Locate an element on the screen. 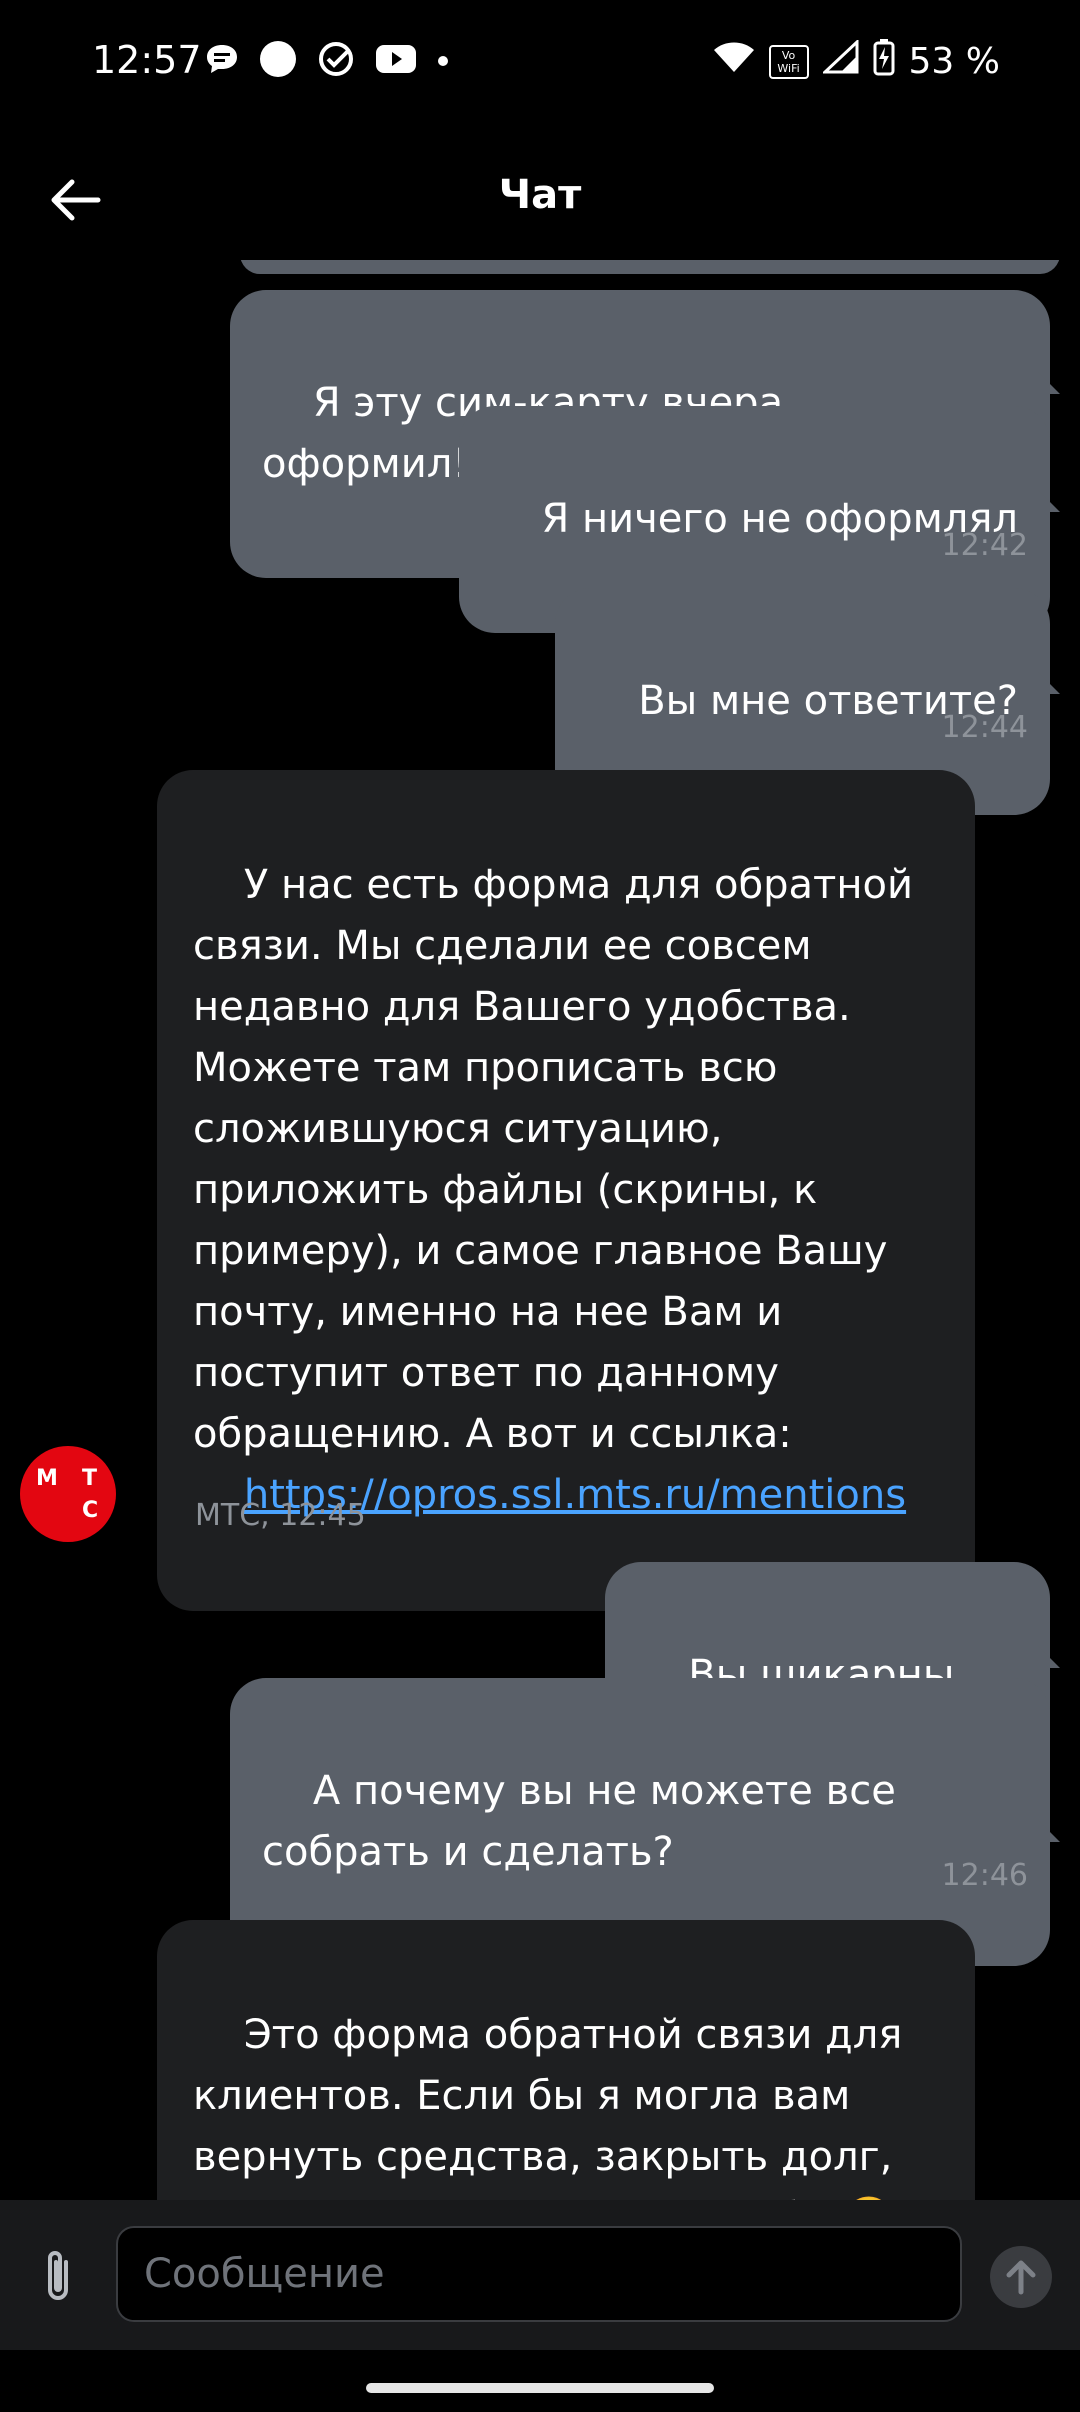  notification-icons is located at coordinates (327, 61).